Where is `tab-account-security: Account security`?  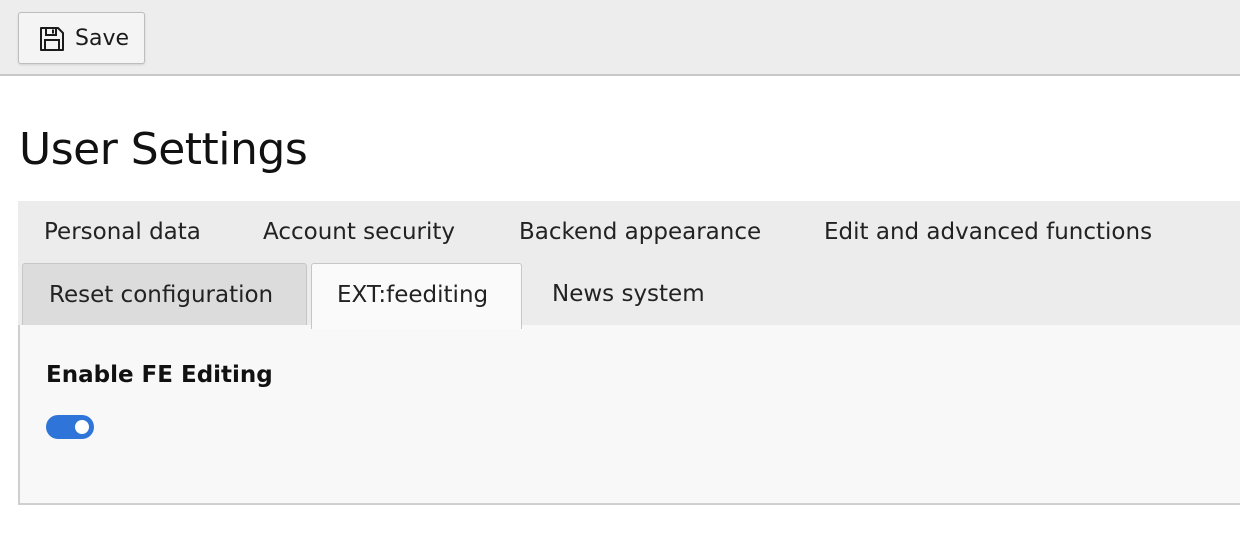
tab-account-security: Account security is located at coordinates (359, 232).